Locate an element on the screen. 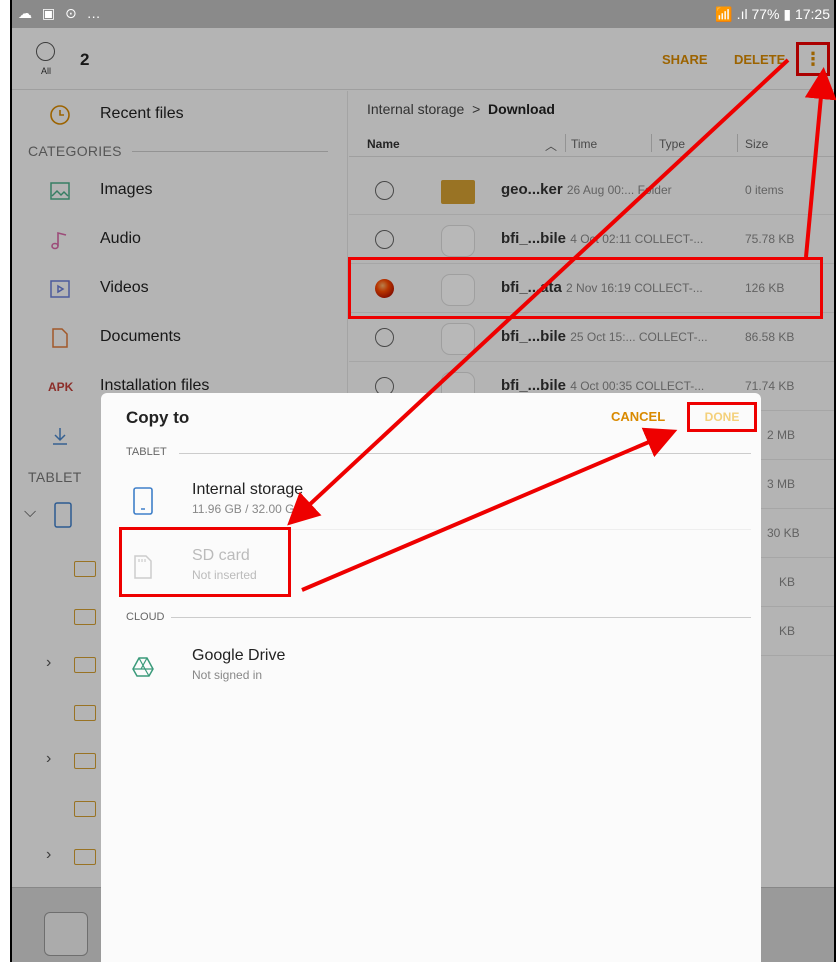 Image resolution: width=836 pixels, height=962 pixels. status-right-info: 📶 .ıl 77% ▮ 17:25 is located at coordinates (772, 14).